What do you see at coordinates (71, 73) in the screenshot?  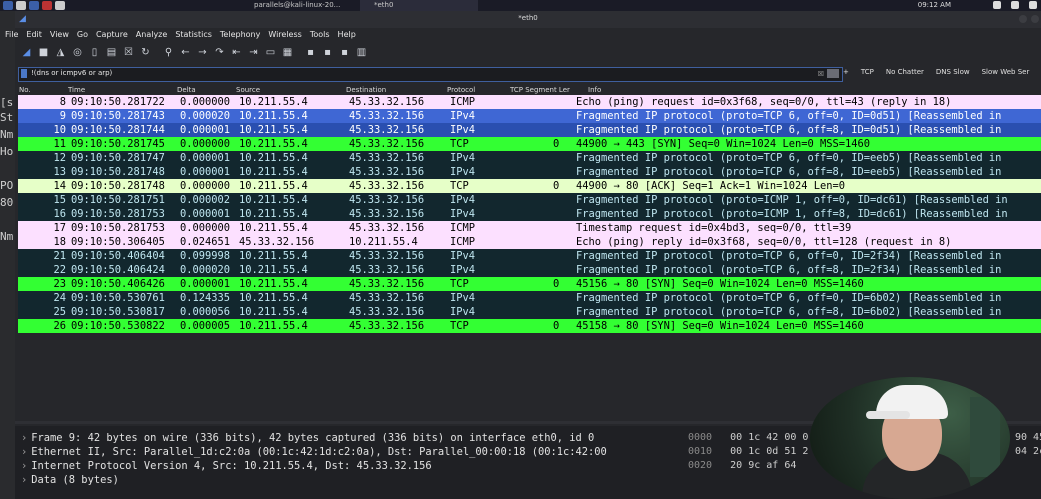 I see `display-filter-input: !(dns or icmpv6 or arp)` at bounding box center [71, 73].